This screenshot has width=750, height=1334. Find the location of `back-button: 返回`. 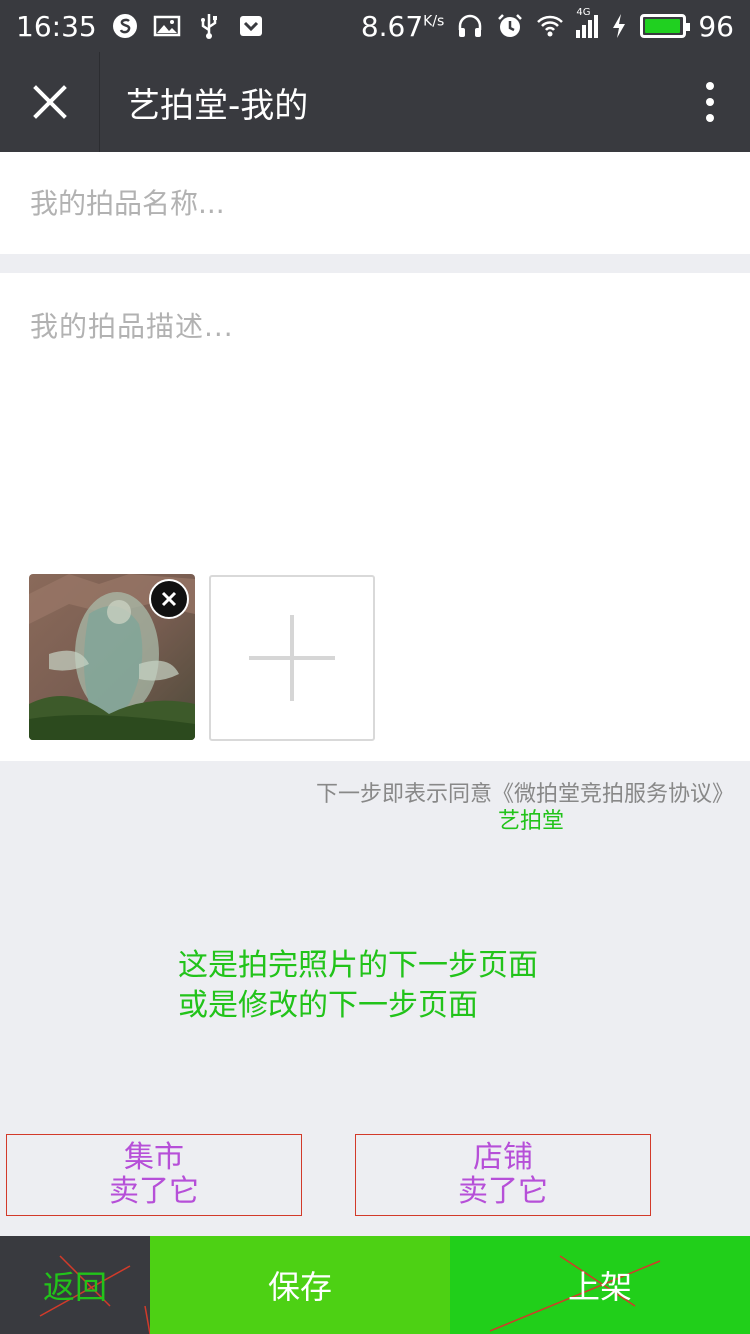

back-button: 返回 is located at coordinates (75, 1285).